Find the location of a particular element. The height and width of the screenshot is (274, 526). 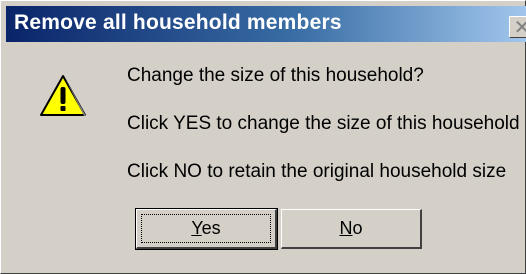

dialog-title: Remove all household members is located at coordinates (178, 22).